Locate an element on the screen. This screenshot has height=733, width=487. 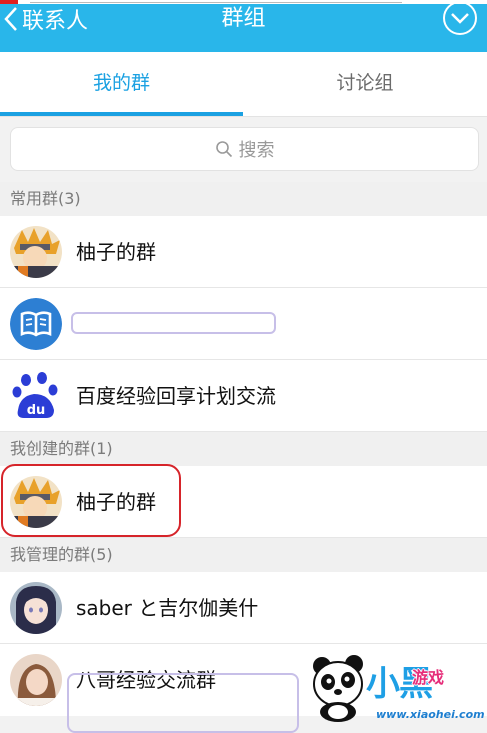
tab-bar: 我的群 讨论组 is located at coordinates (243, 84).